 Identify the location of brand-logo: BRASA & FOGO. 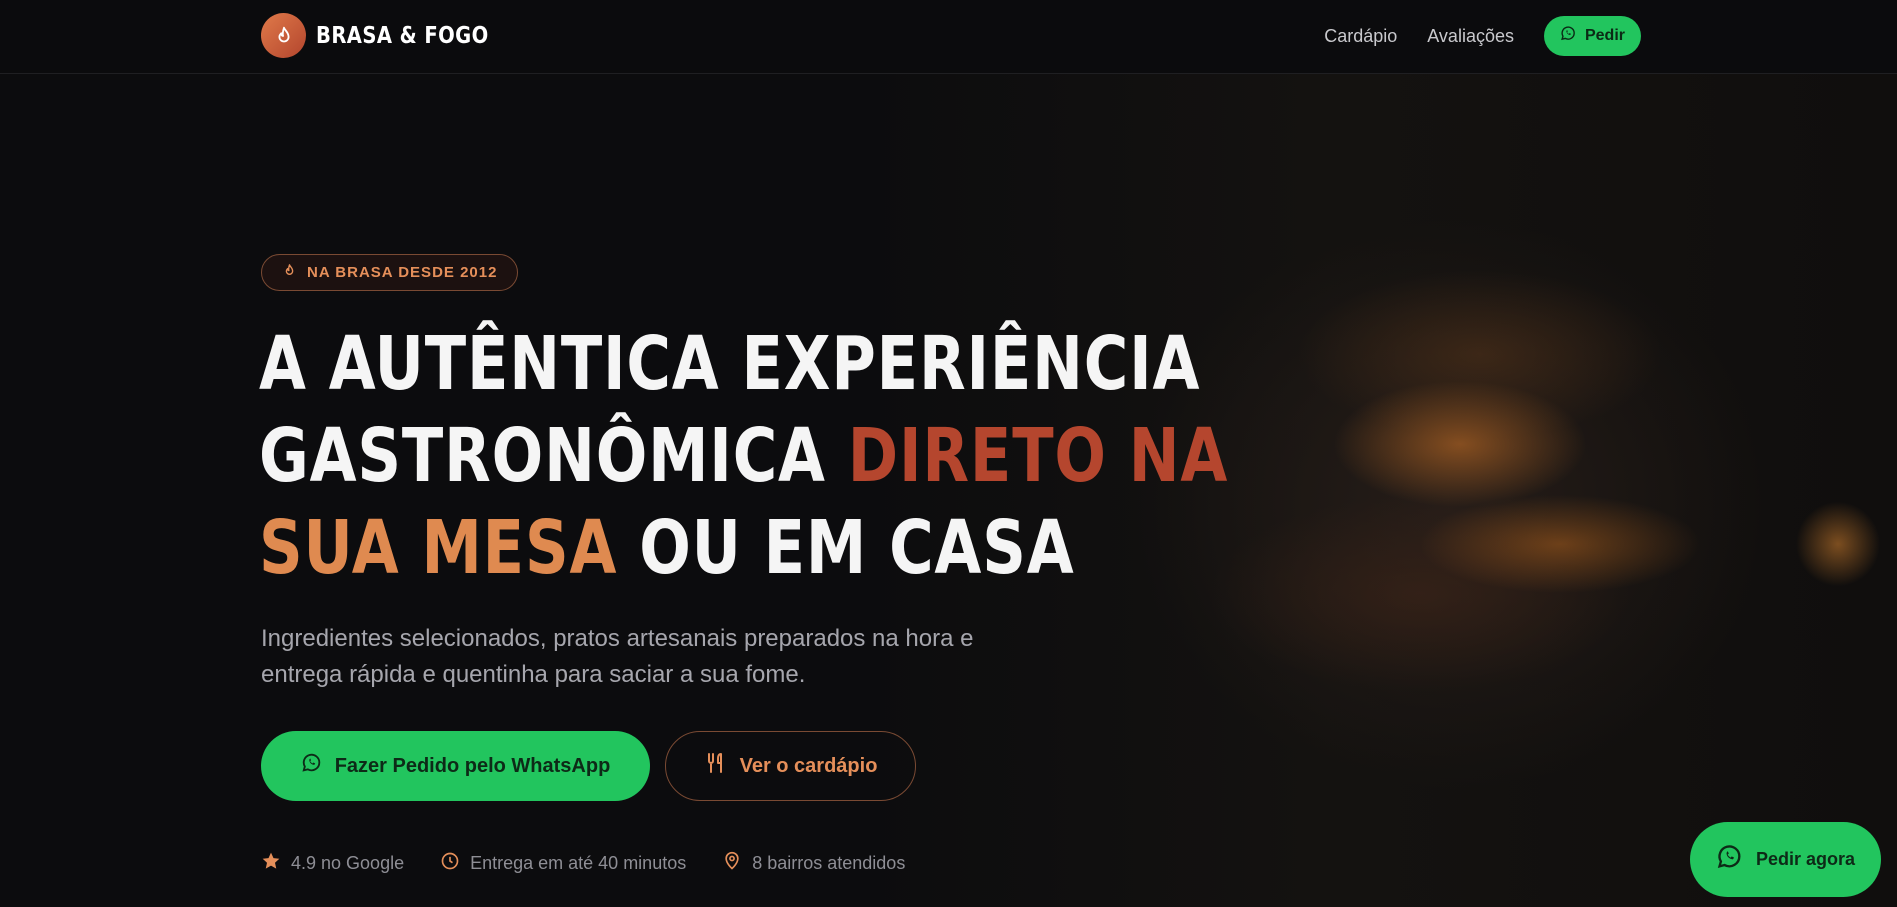
(390, 35).